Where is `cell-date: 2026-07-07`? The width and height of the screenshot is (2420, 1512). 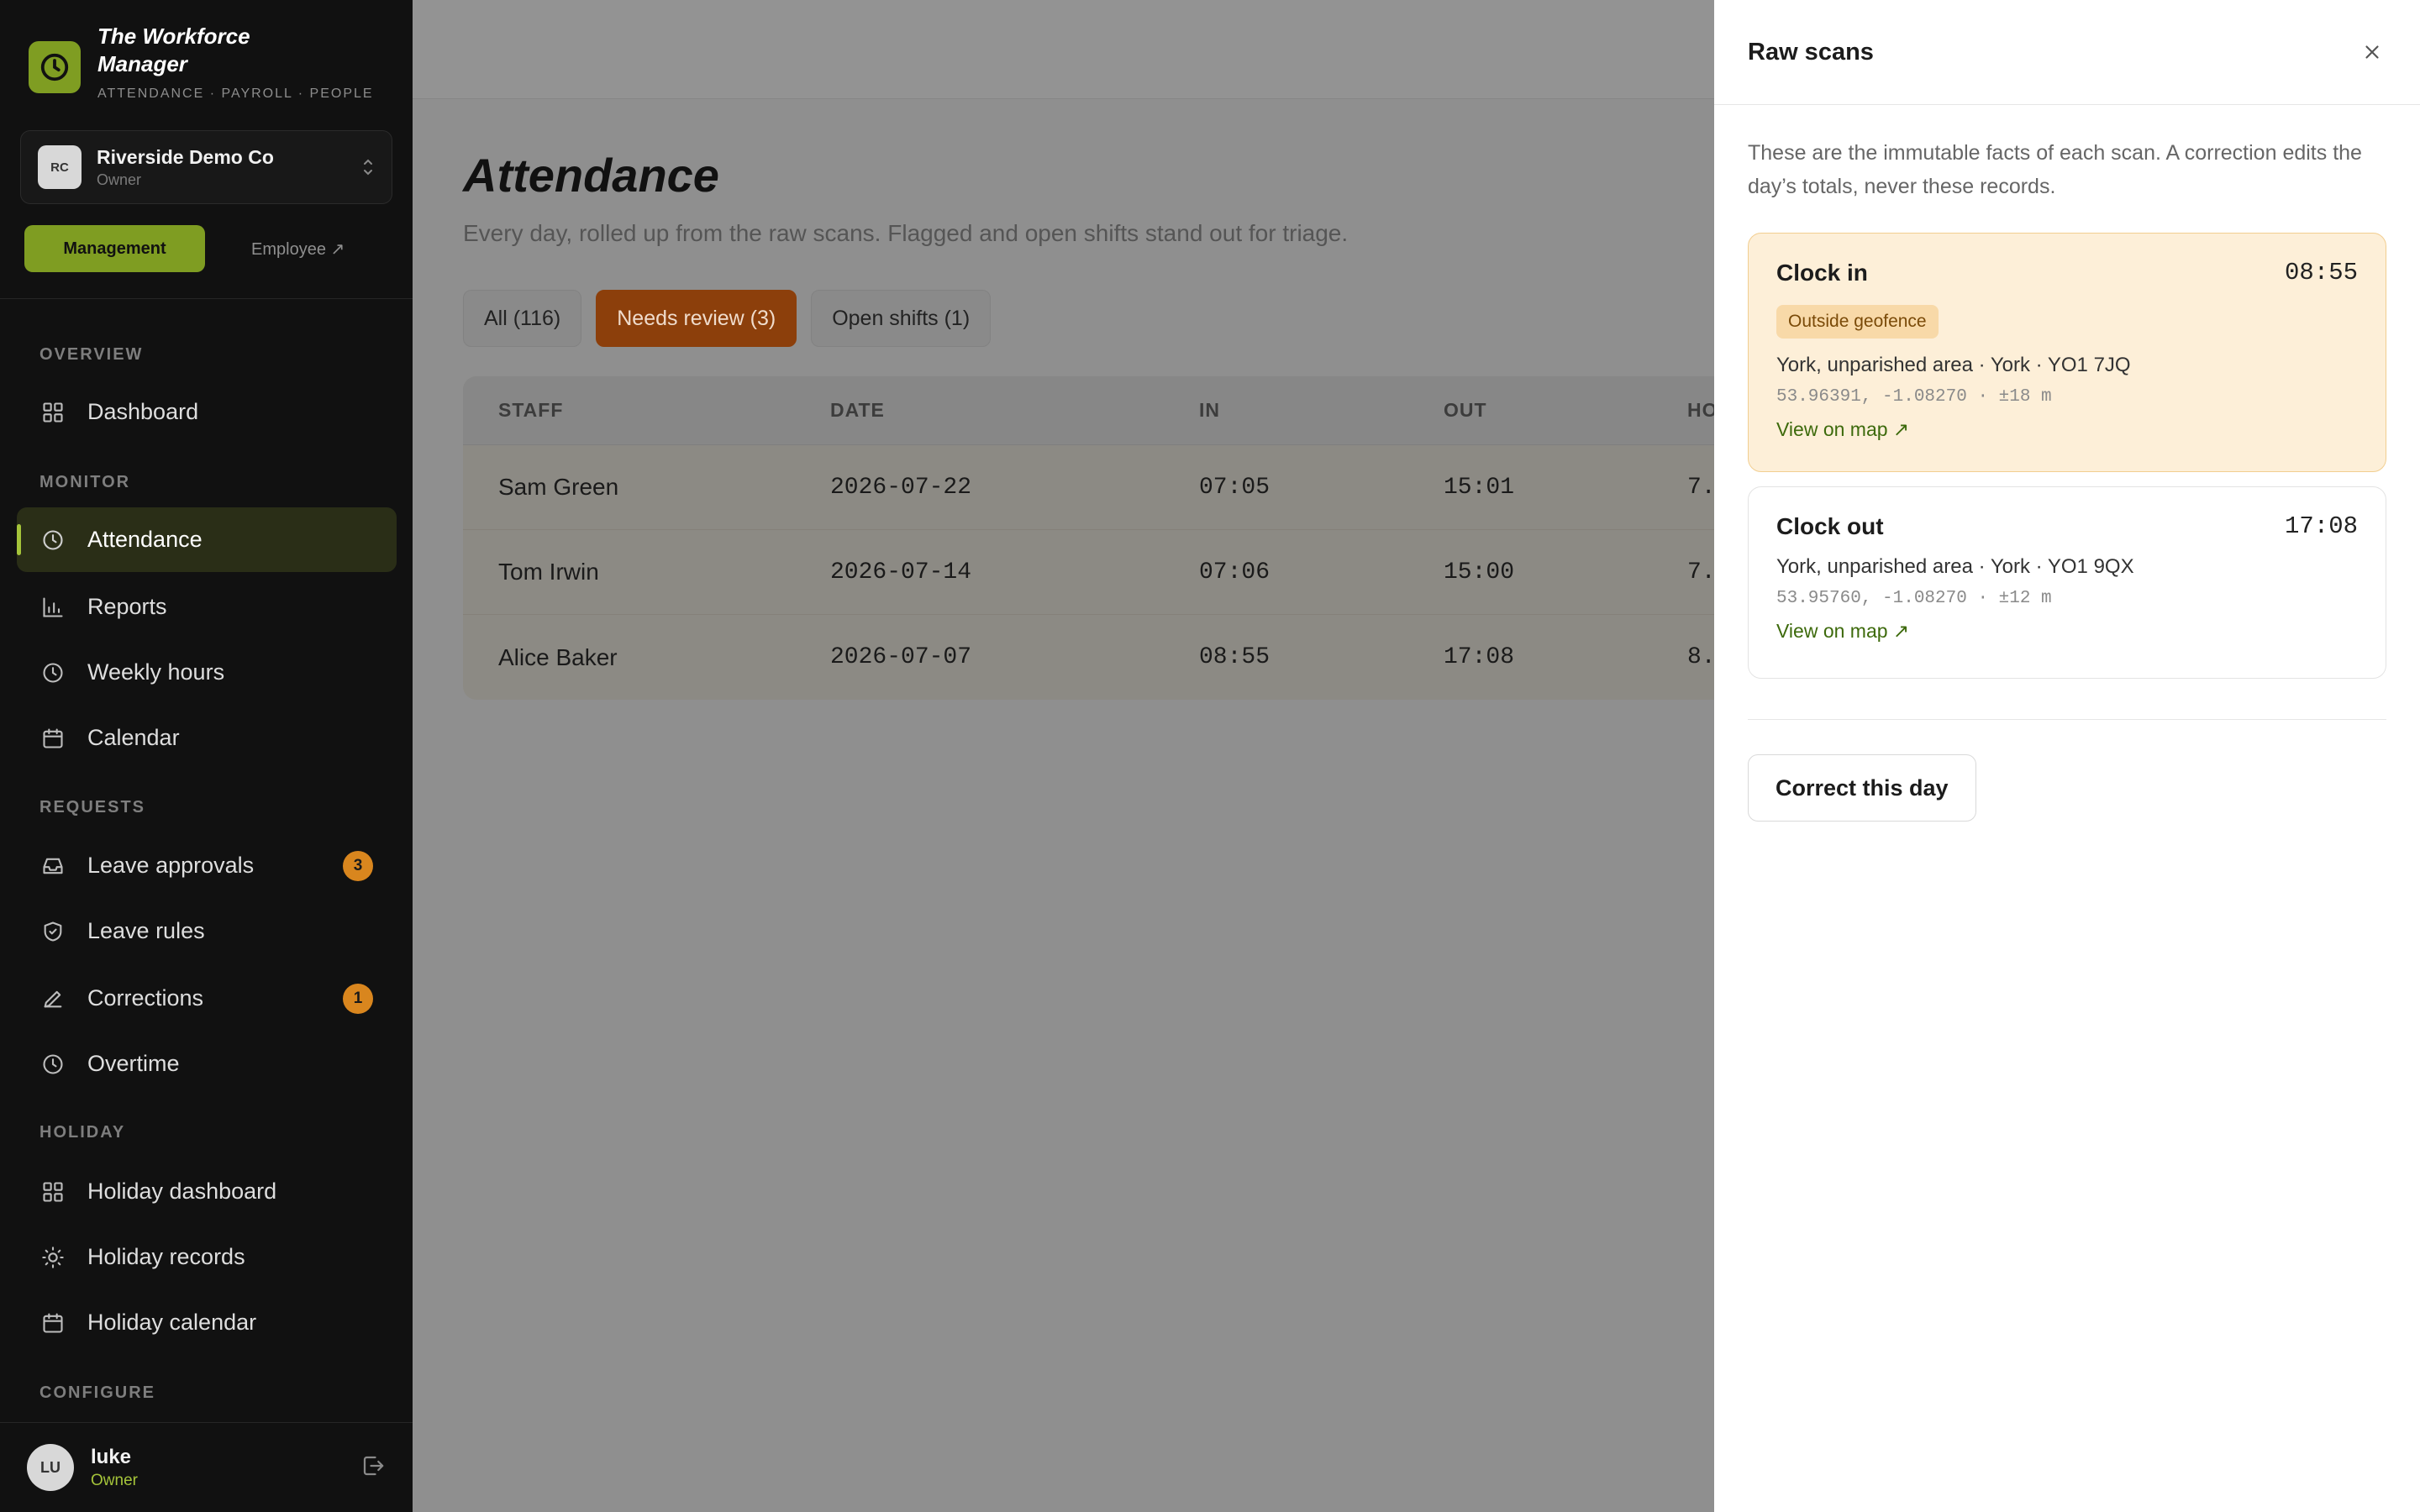 cell-date: 2026-07-07 is located at coordinates (901, 657).